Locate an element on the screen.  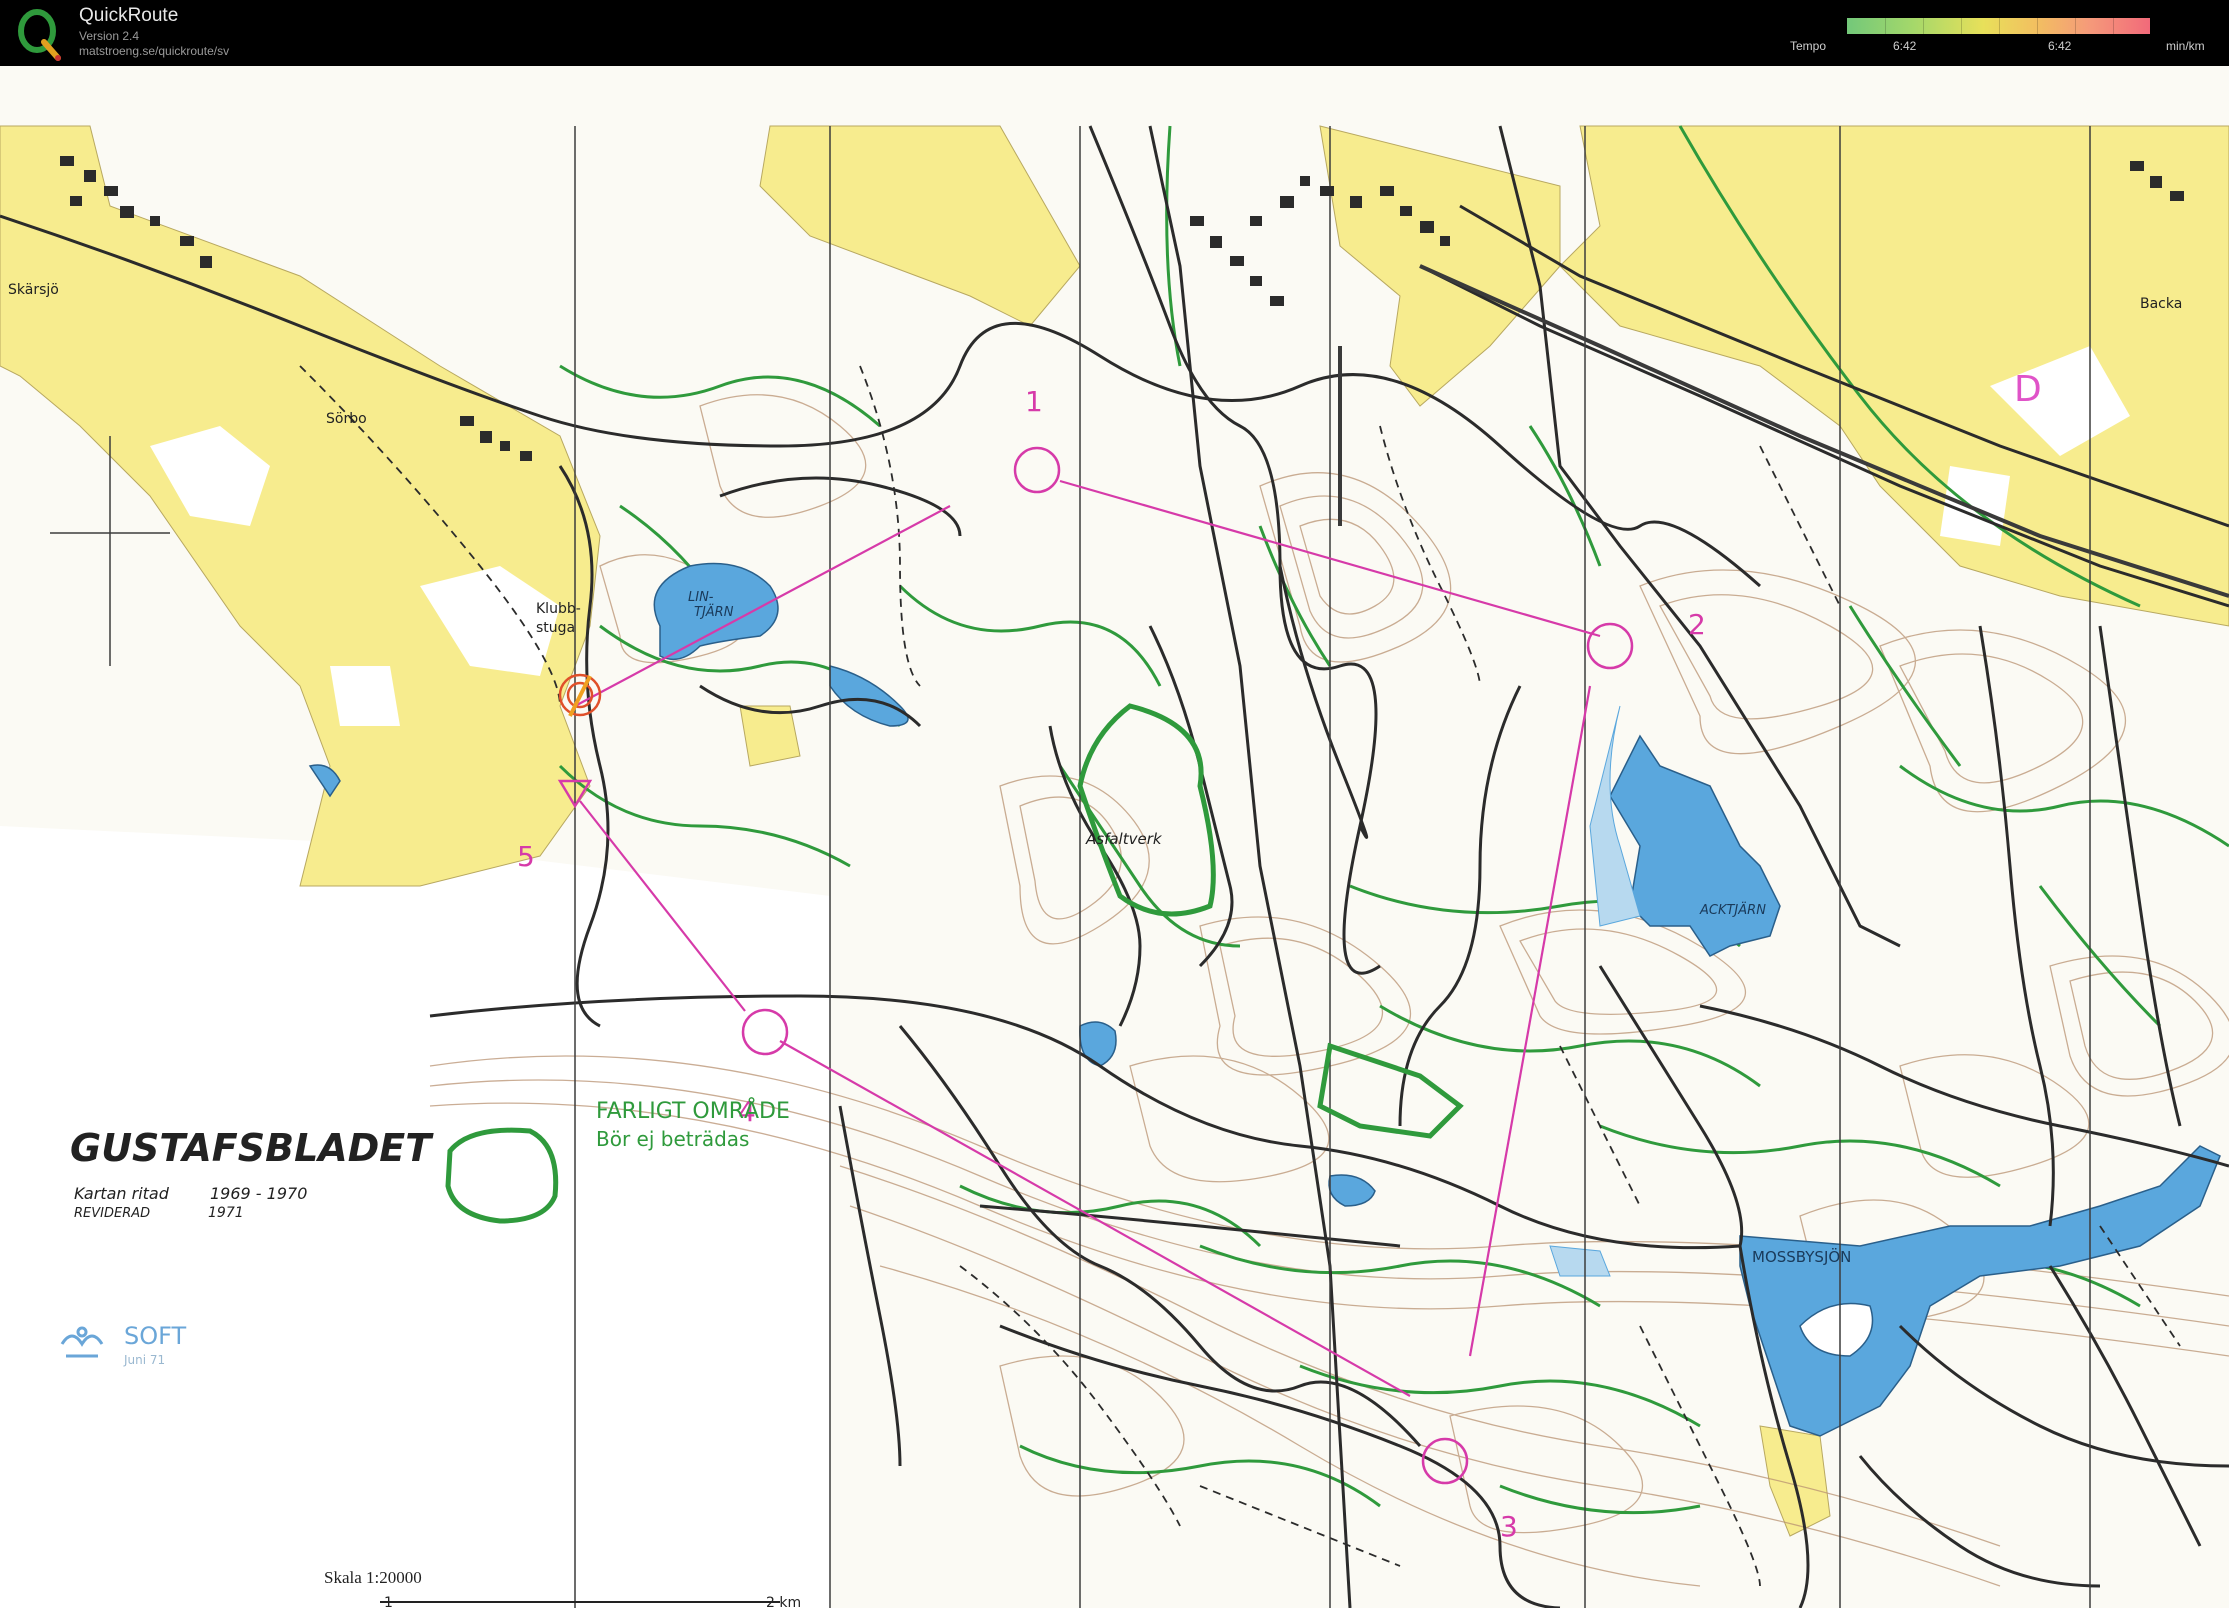
control-number-5: 5 is located at coordinates (526, 856).